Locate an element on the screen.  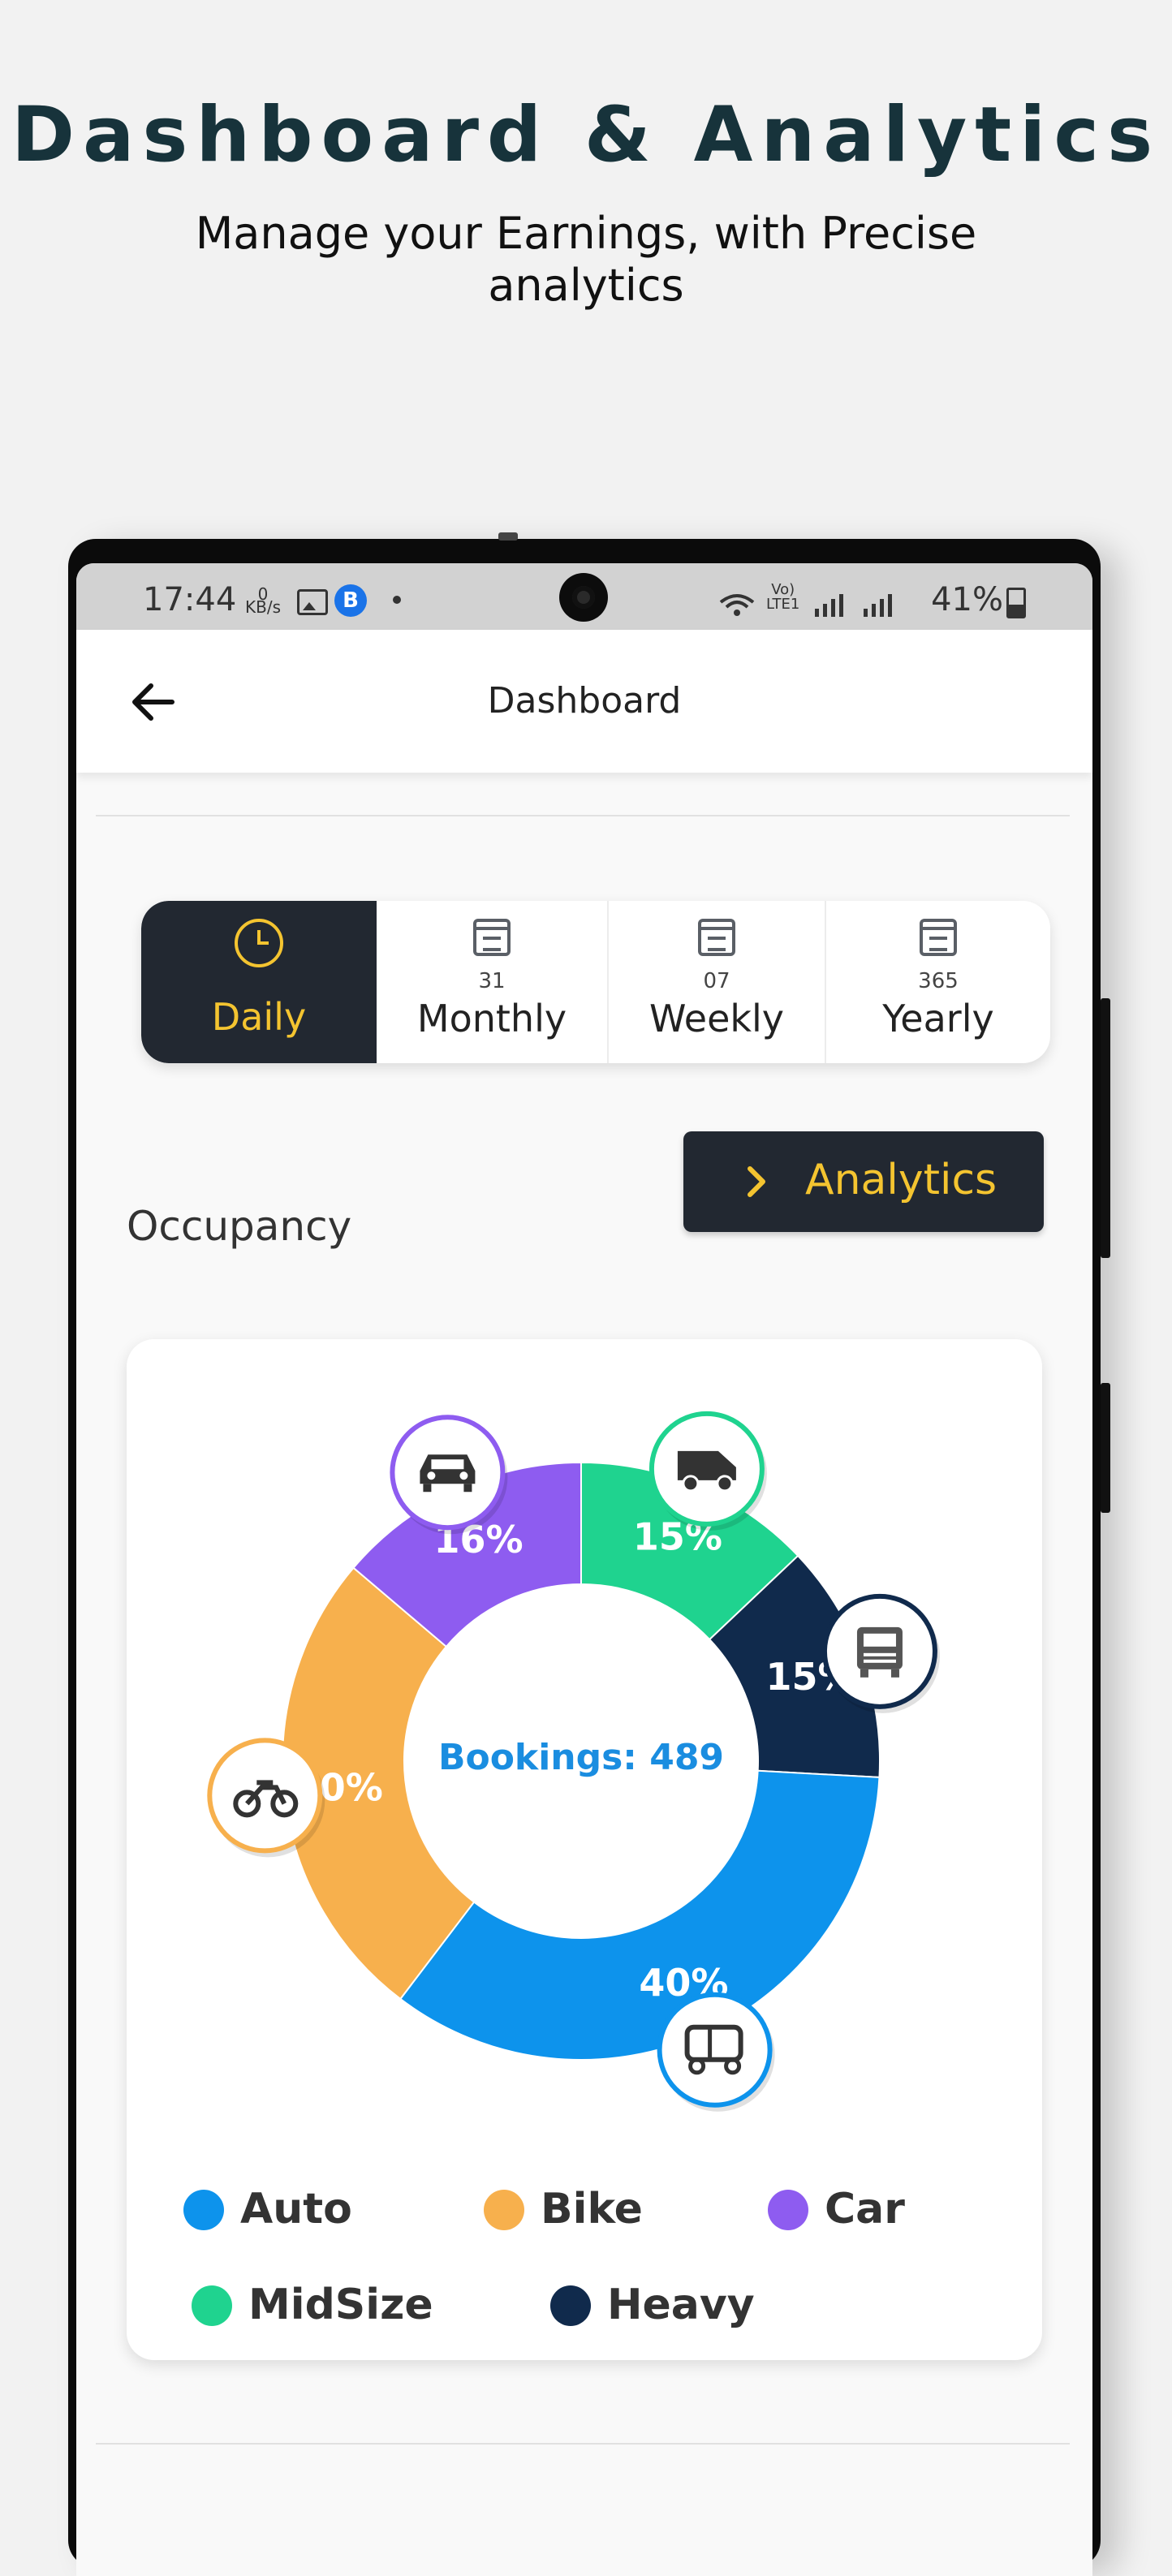
tab-label: Weekly is located at coordinates (716, 1019).